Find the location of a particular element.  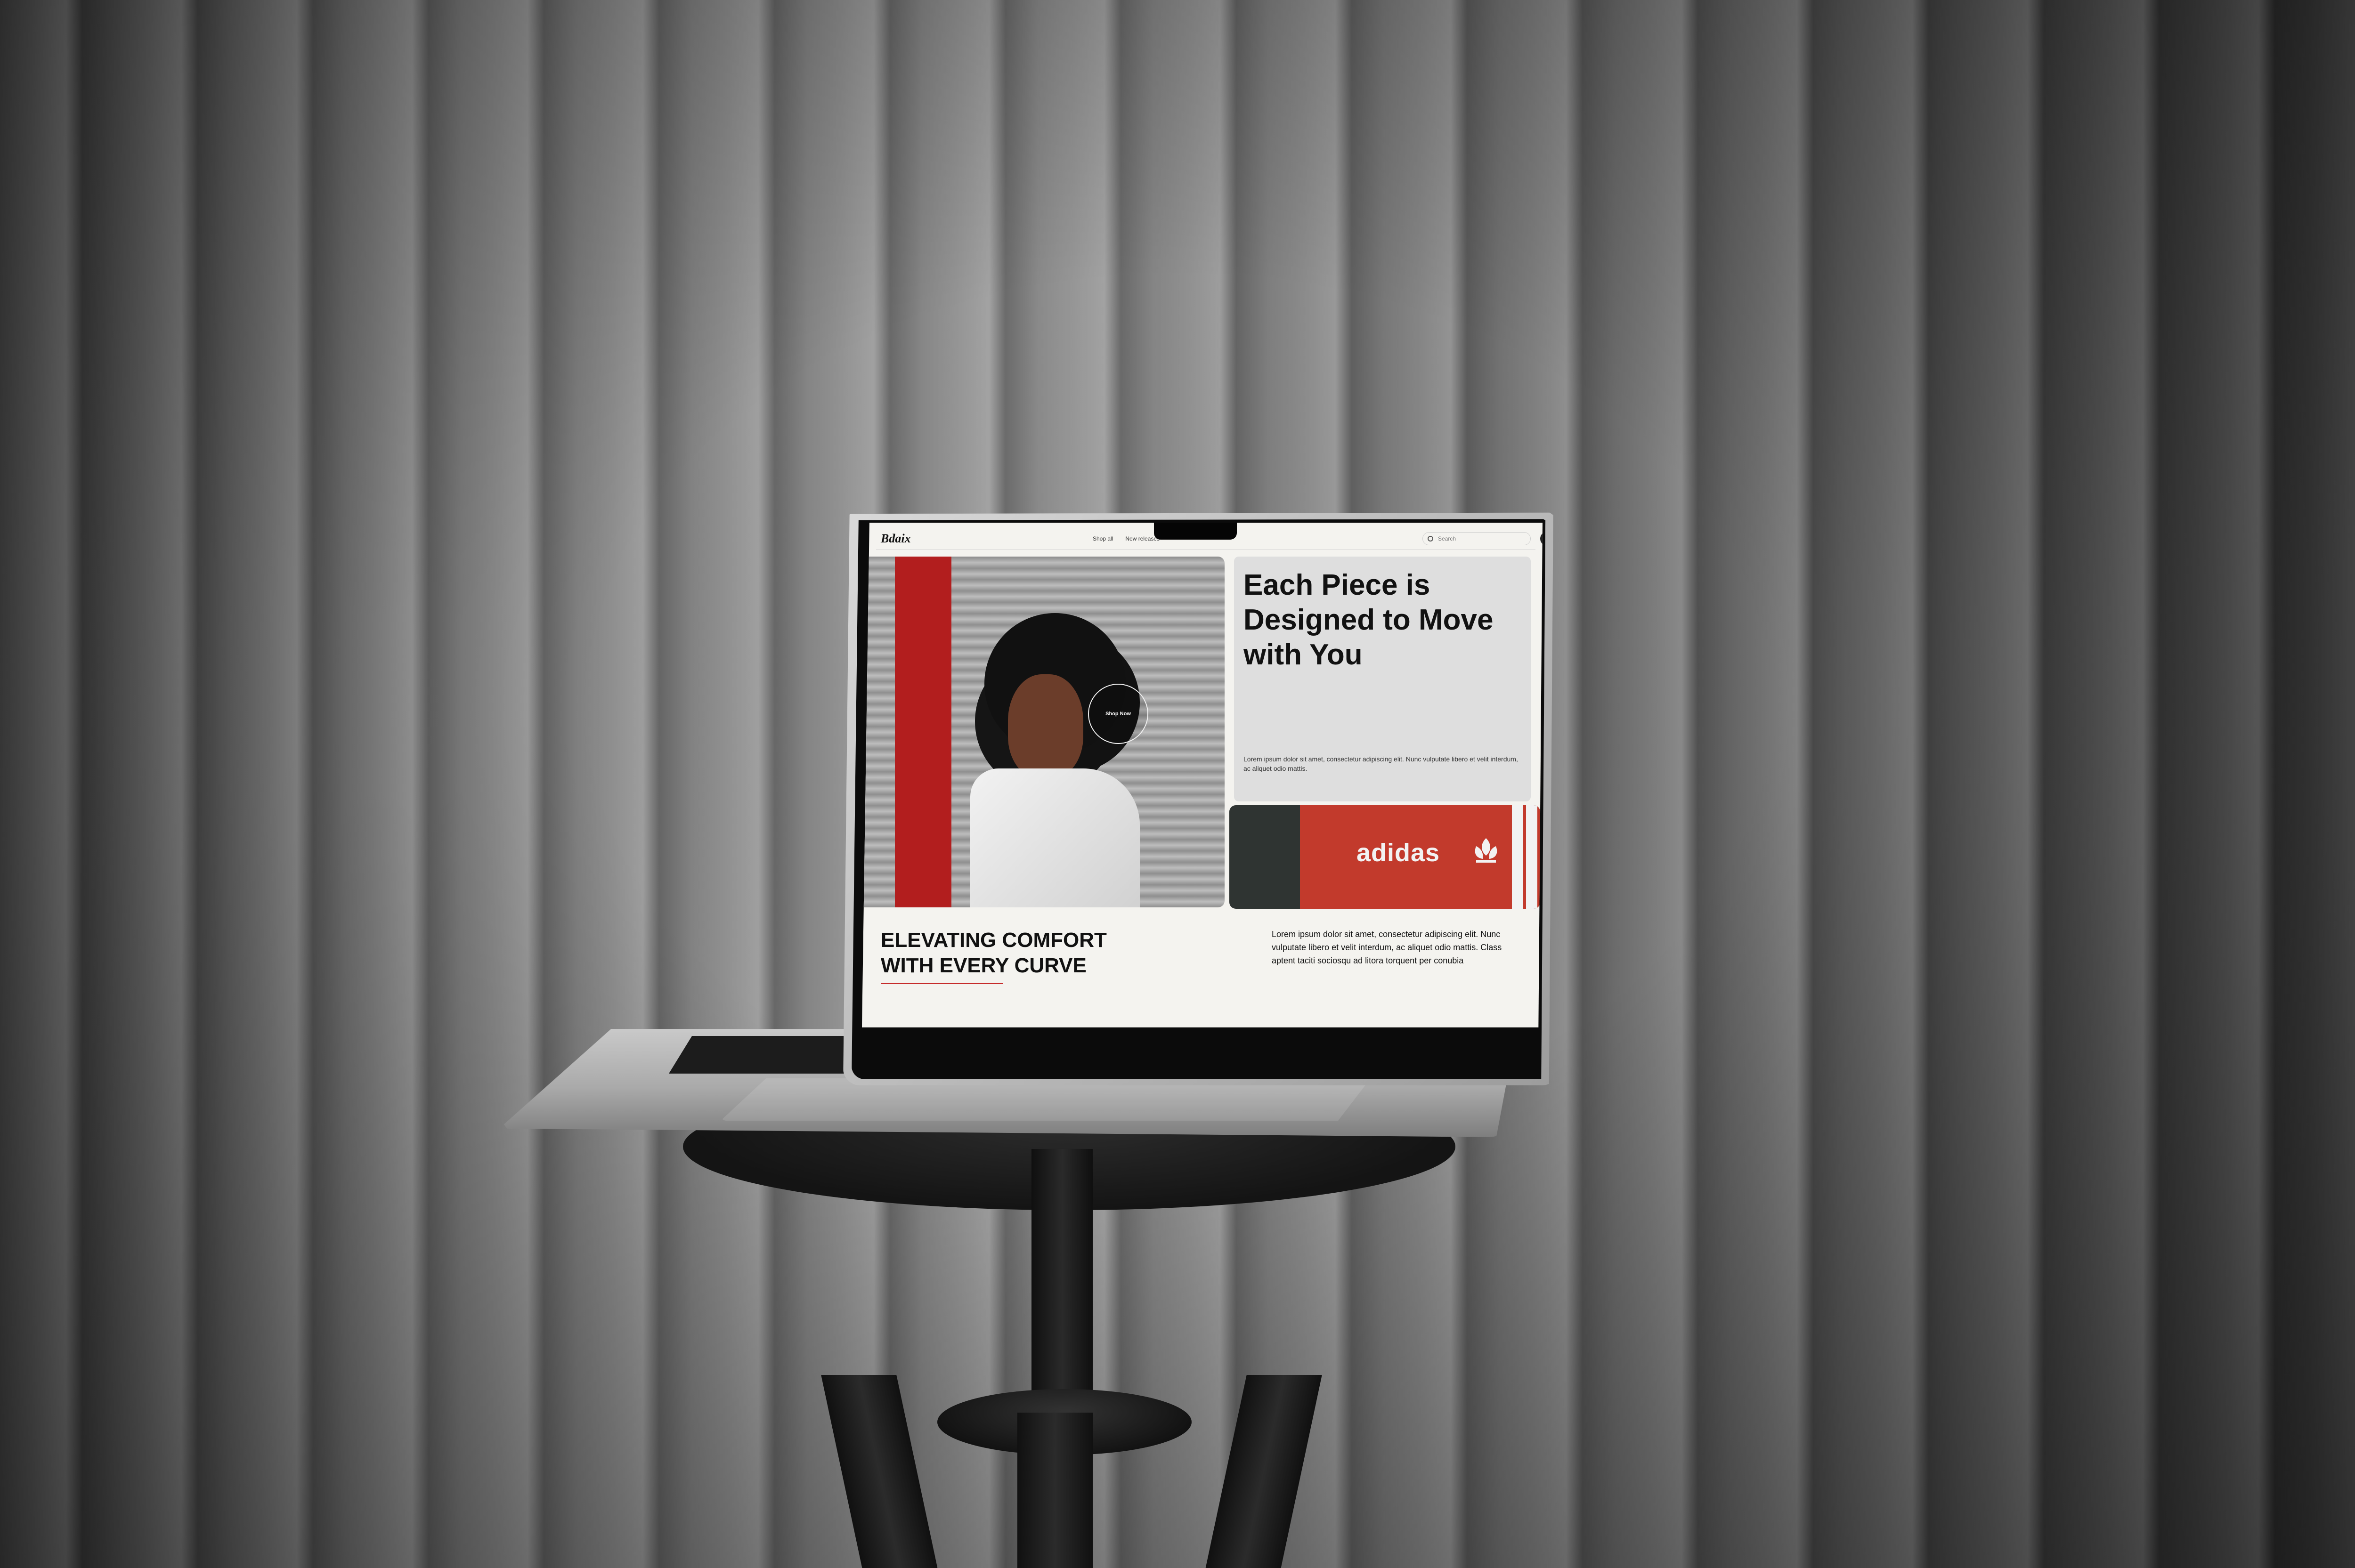

hero-title: Each Piece is Designed to Move with You is located at coordinates (1368, 620).